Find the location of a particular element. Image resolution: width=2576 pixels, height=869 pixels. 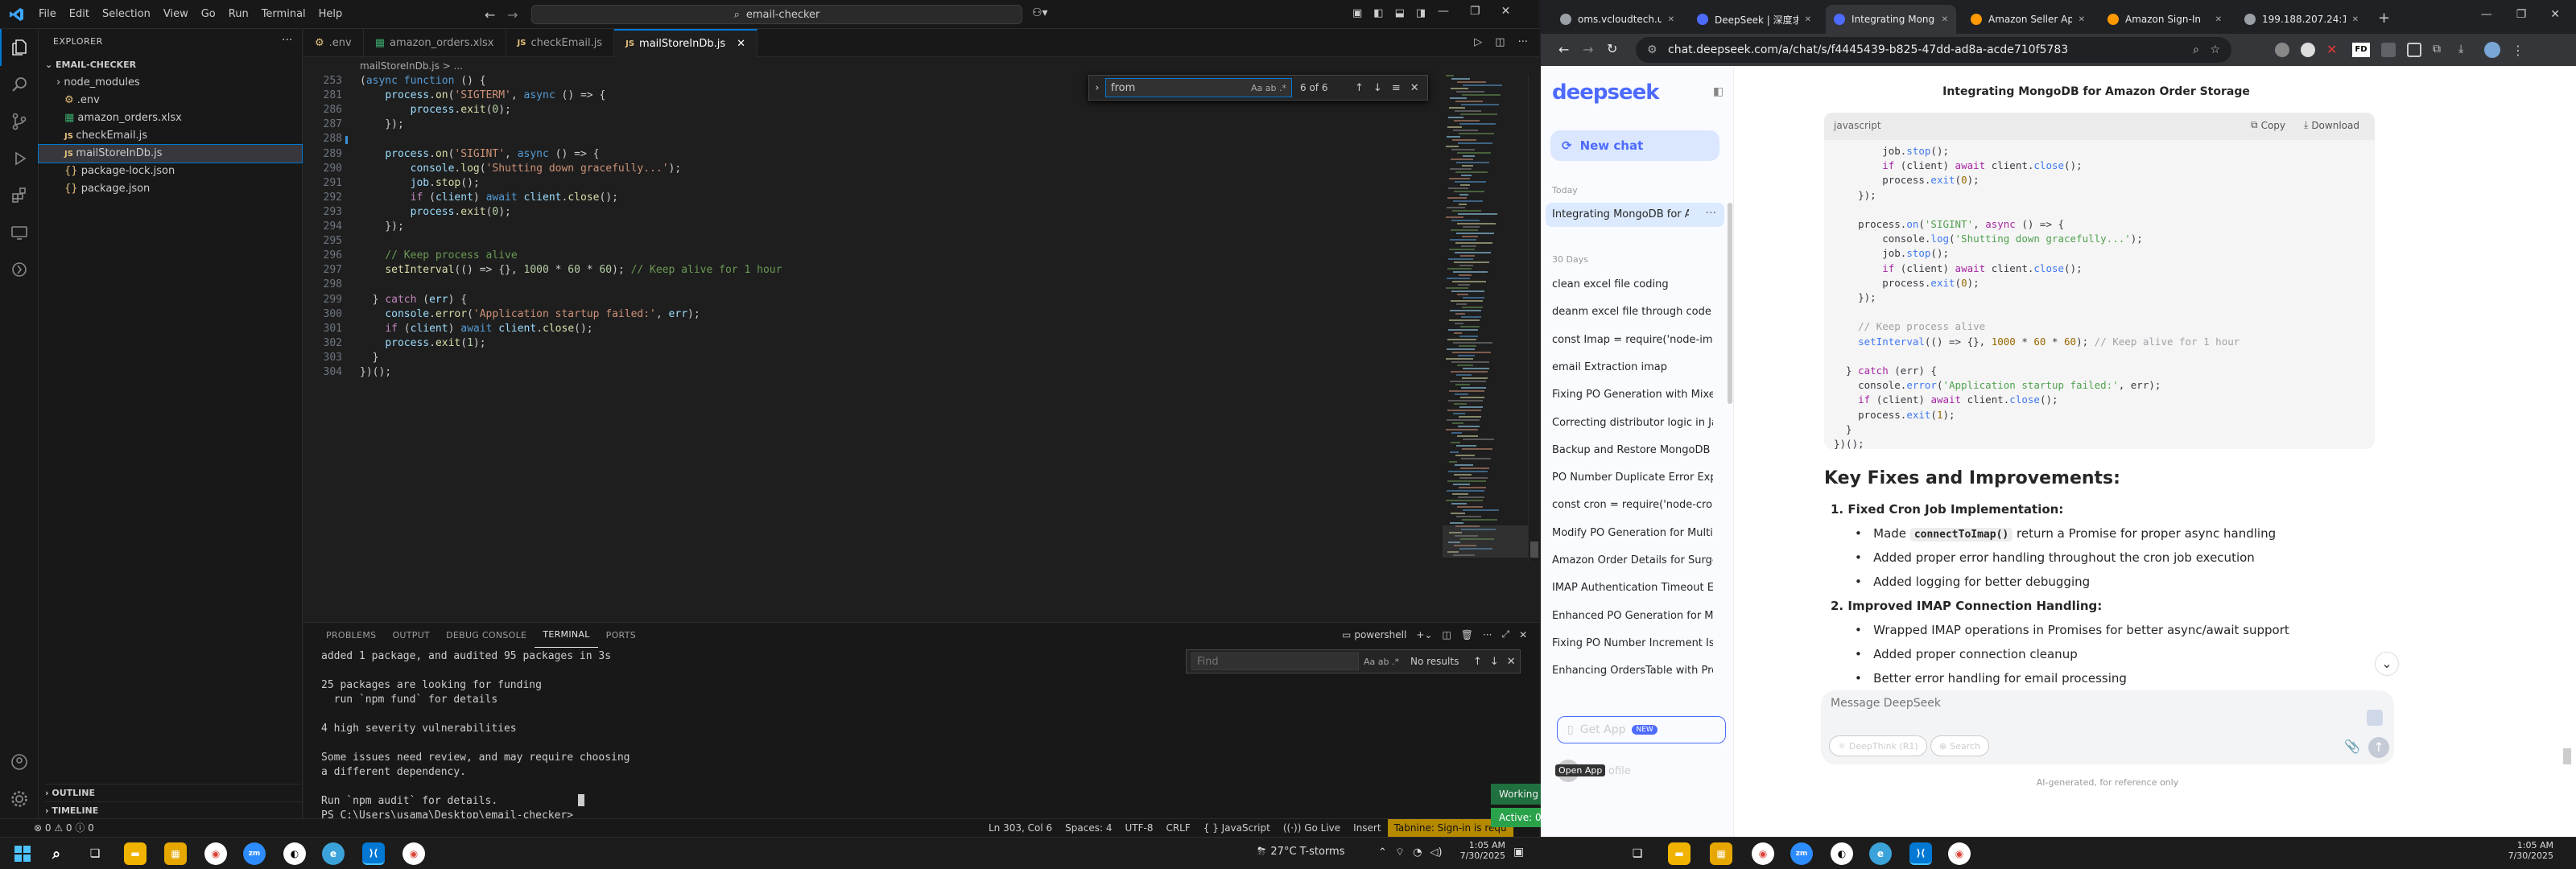

page-scrollbar is located at coordinates (2567, 756).